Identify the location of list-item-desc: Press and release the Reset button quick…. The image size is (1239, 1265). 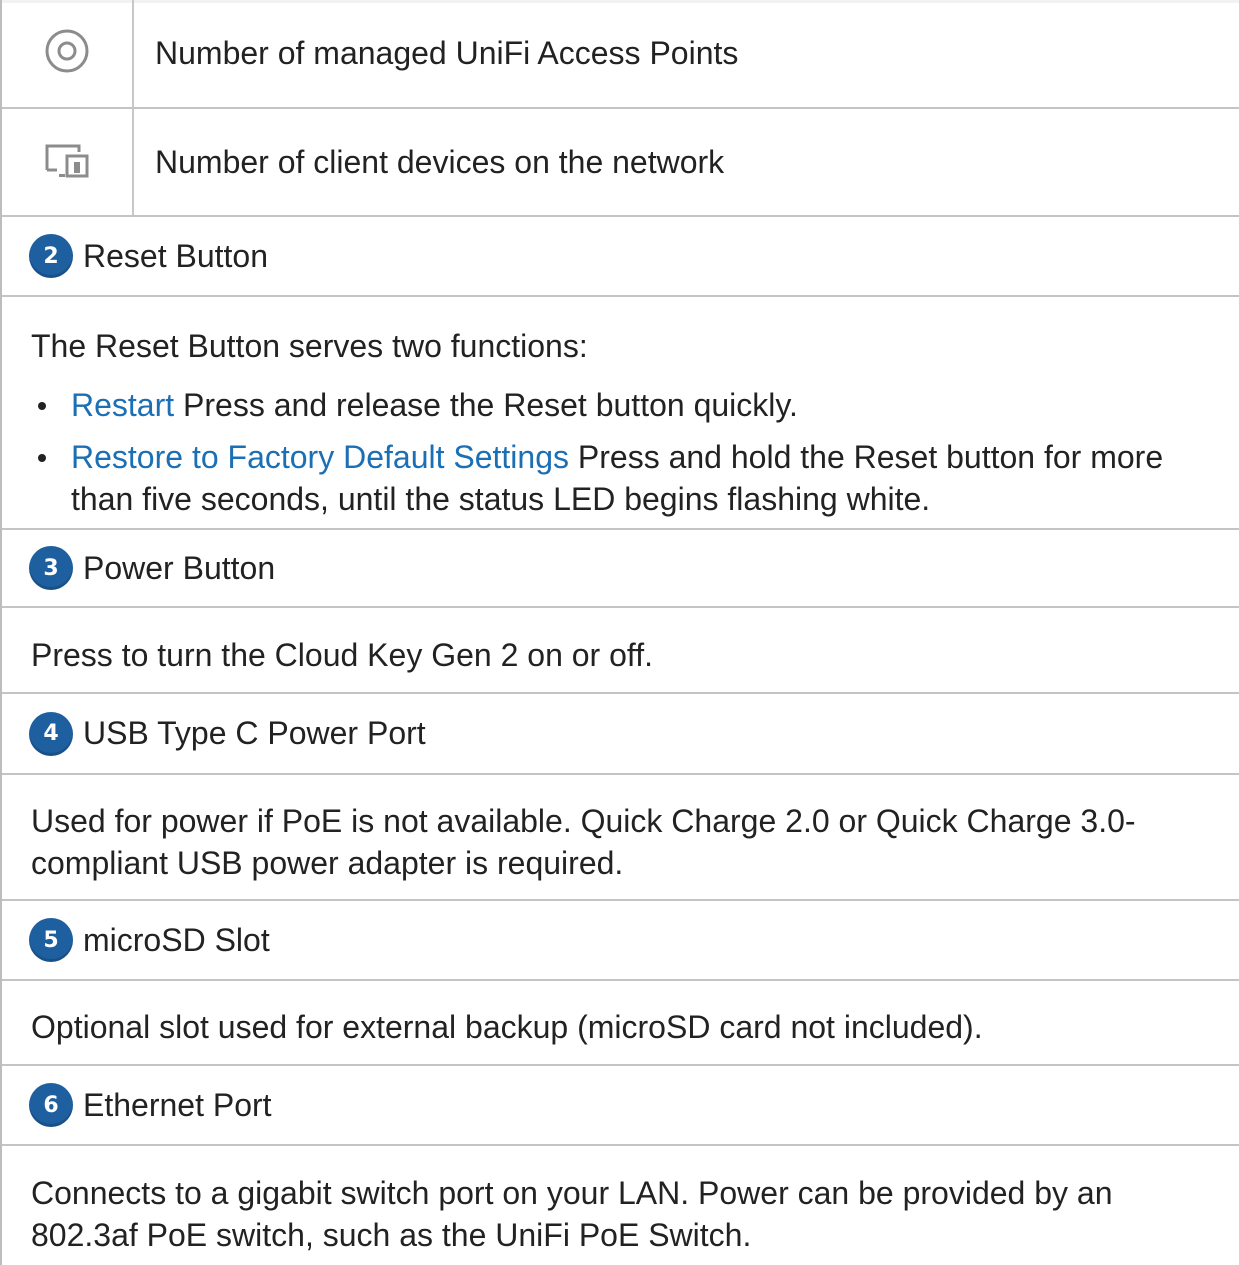
(486, 405).